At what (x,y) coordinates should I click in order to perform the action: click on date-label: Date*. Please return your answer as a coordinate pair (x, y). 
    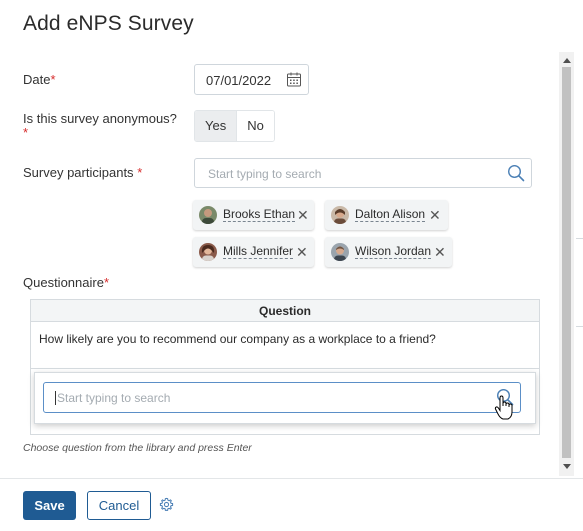
    Looking at the image, I should click on (39, 79).